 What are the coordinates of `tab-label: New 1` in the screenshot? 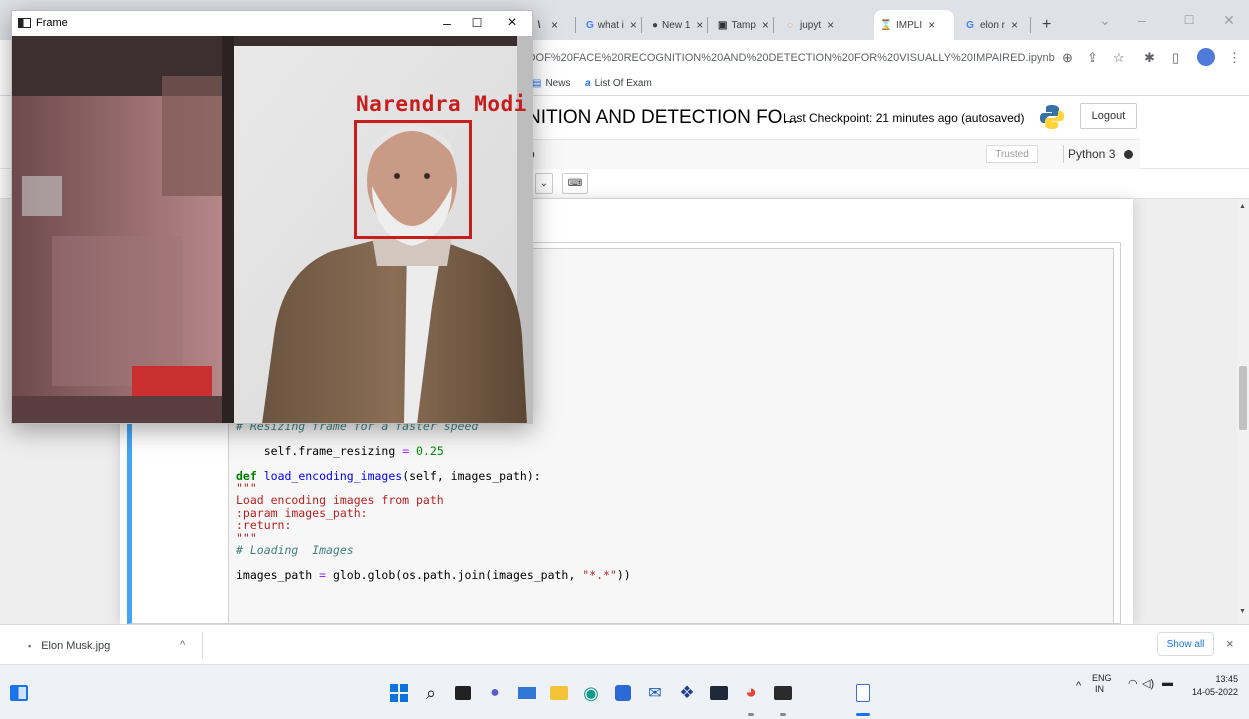 It's located at (676, 25).